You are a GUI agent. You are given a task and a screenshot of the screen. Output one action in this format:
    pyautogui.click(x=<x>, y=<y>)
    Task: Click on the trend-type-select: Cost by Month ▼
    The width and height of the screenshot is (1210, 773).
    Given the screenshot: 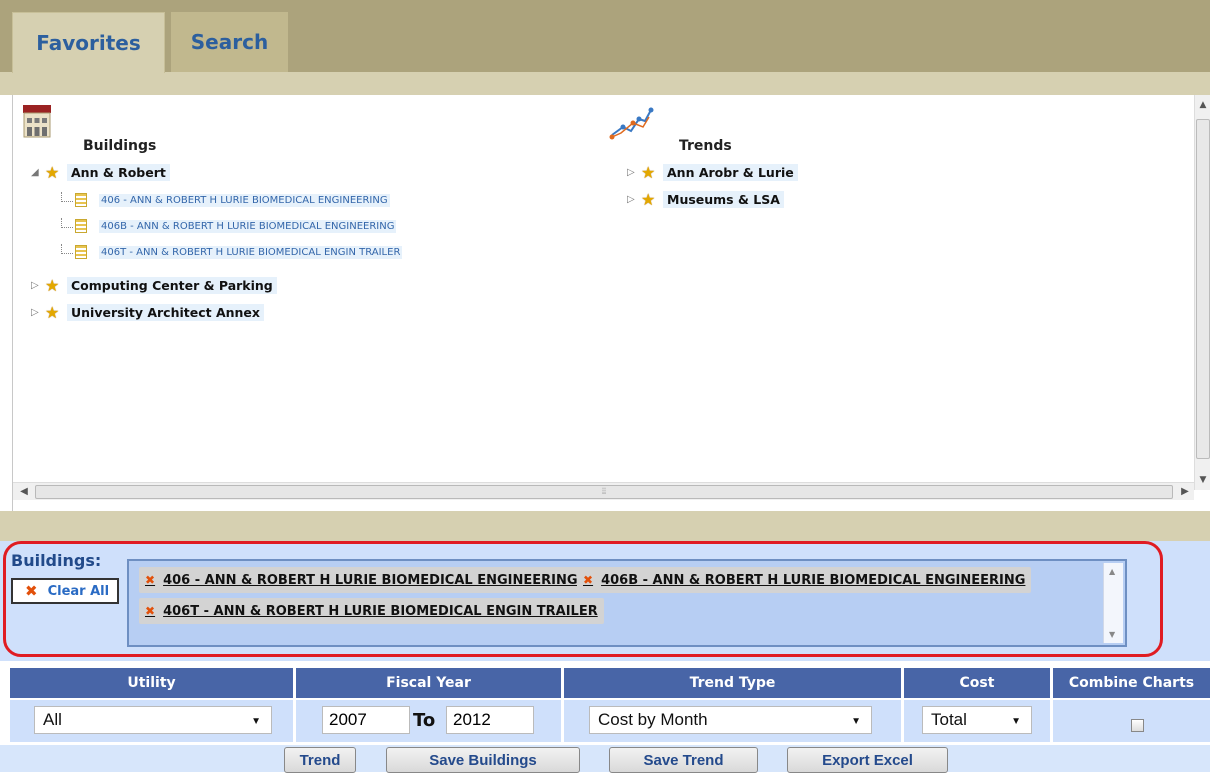 What is the action you would take?
    pyautogui.click(x=730, y=720)
    